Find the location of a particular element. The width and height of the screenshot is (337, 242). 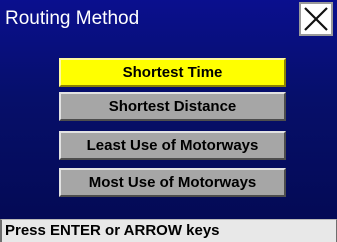

option-least-use-of-motorways: Least Use of Motorways is located at coordinates (172, 145).